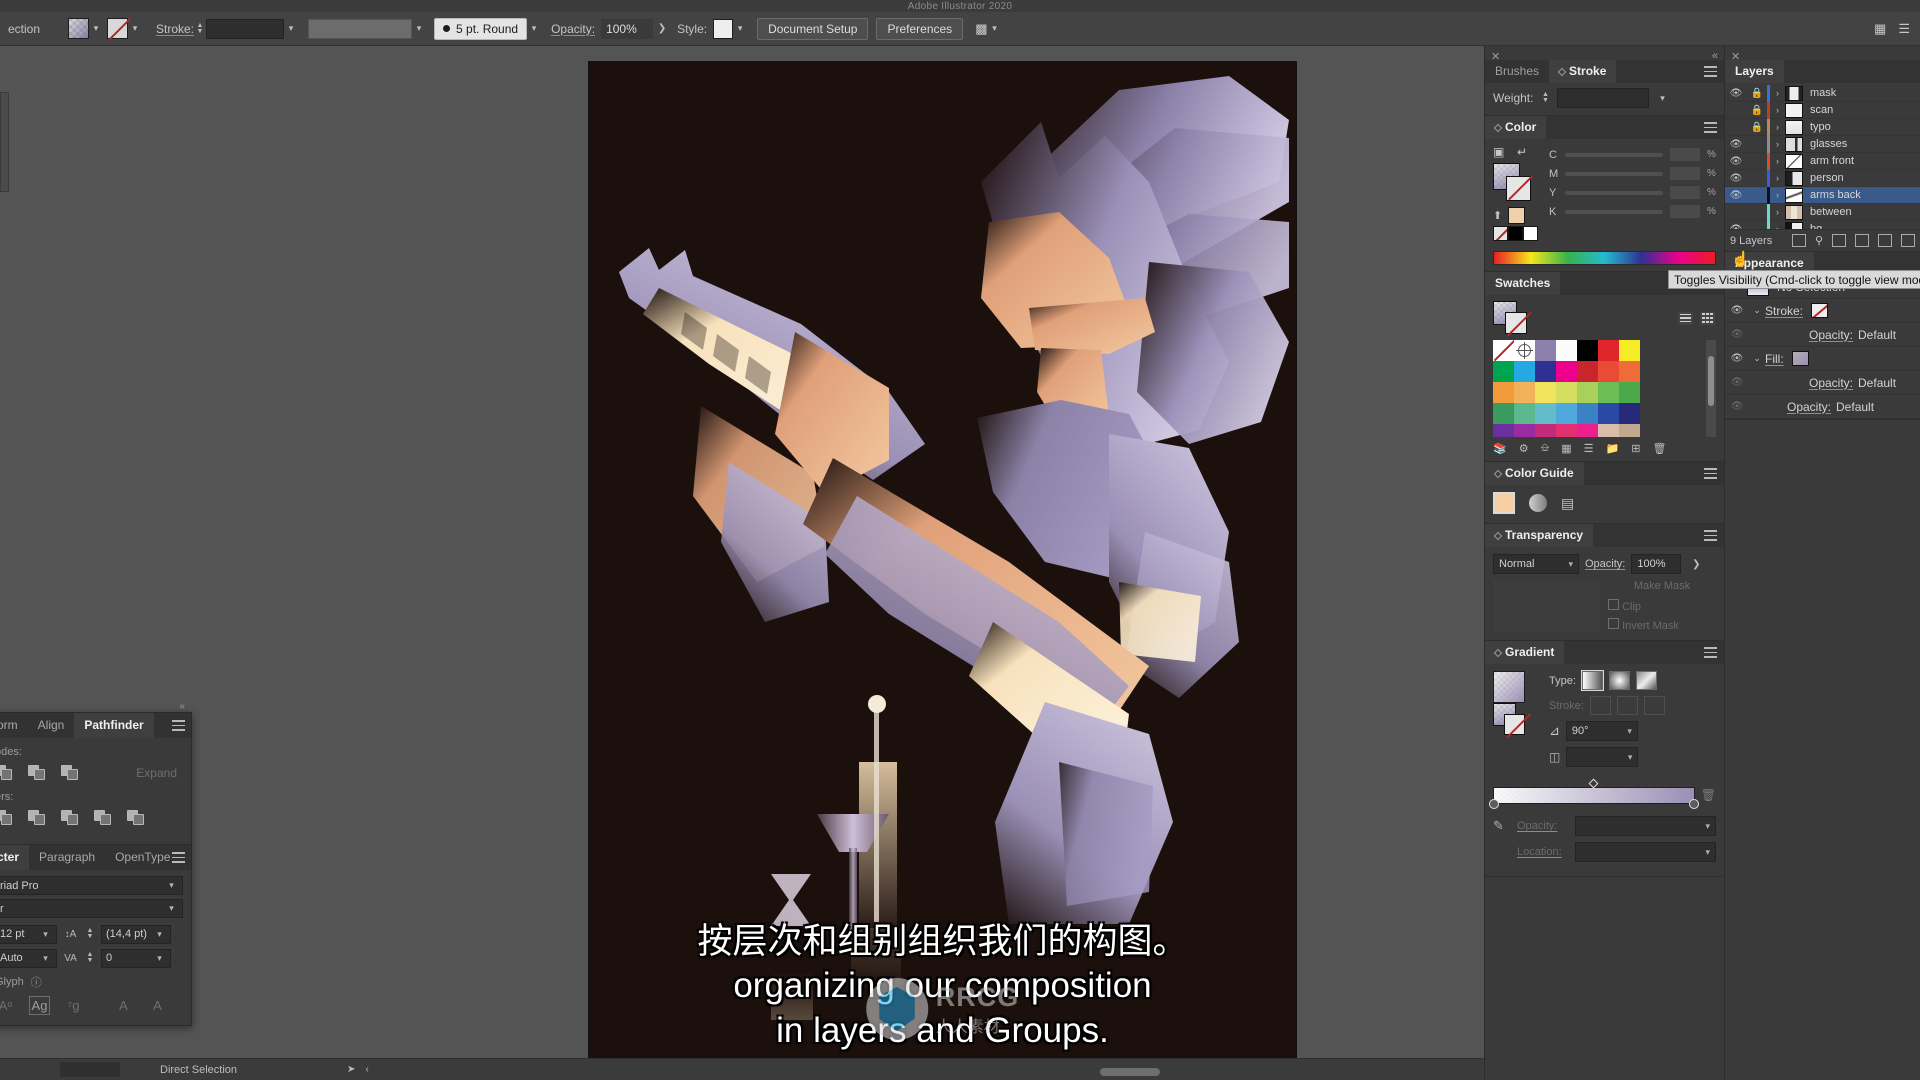 The image size is (1920, 1080). Describe the element at coordinates (1570, 564) in the screenshot. I see `blend-mode-caret-icon: ▾` at that location.